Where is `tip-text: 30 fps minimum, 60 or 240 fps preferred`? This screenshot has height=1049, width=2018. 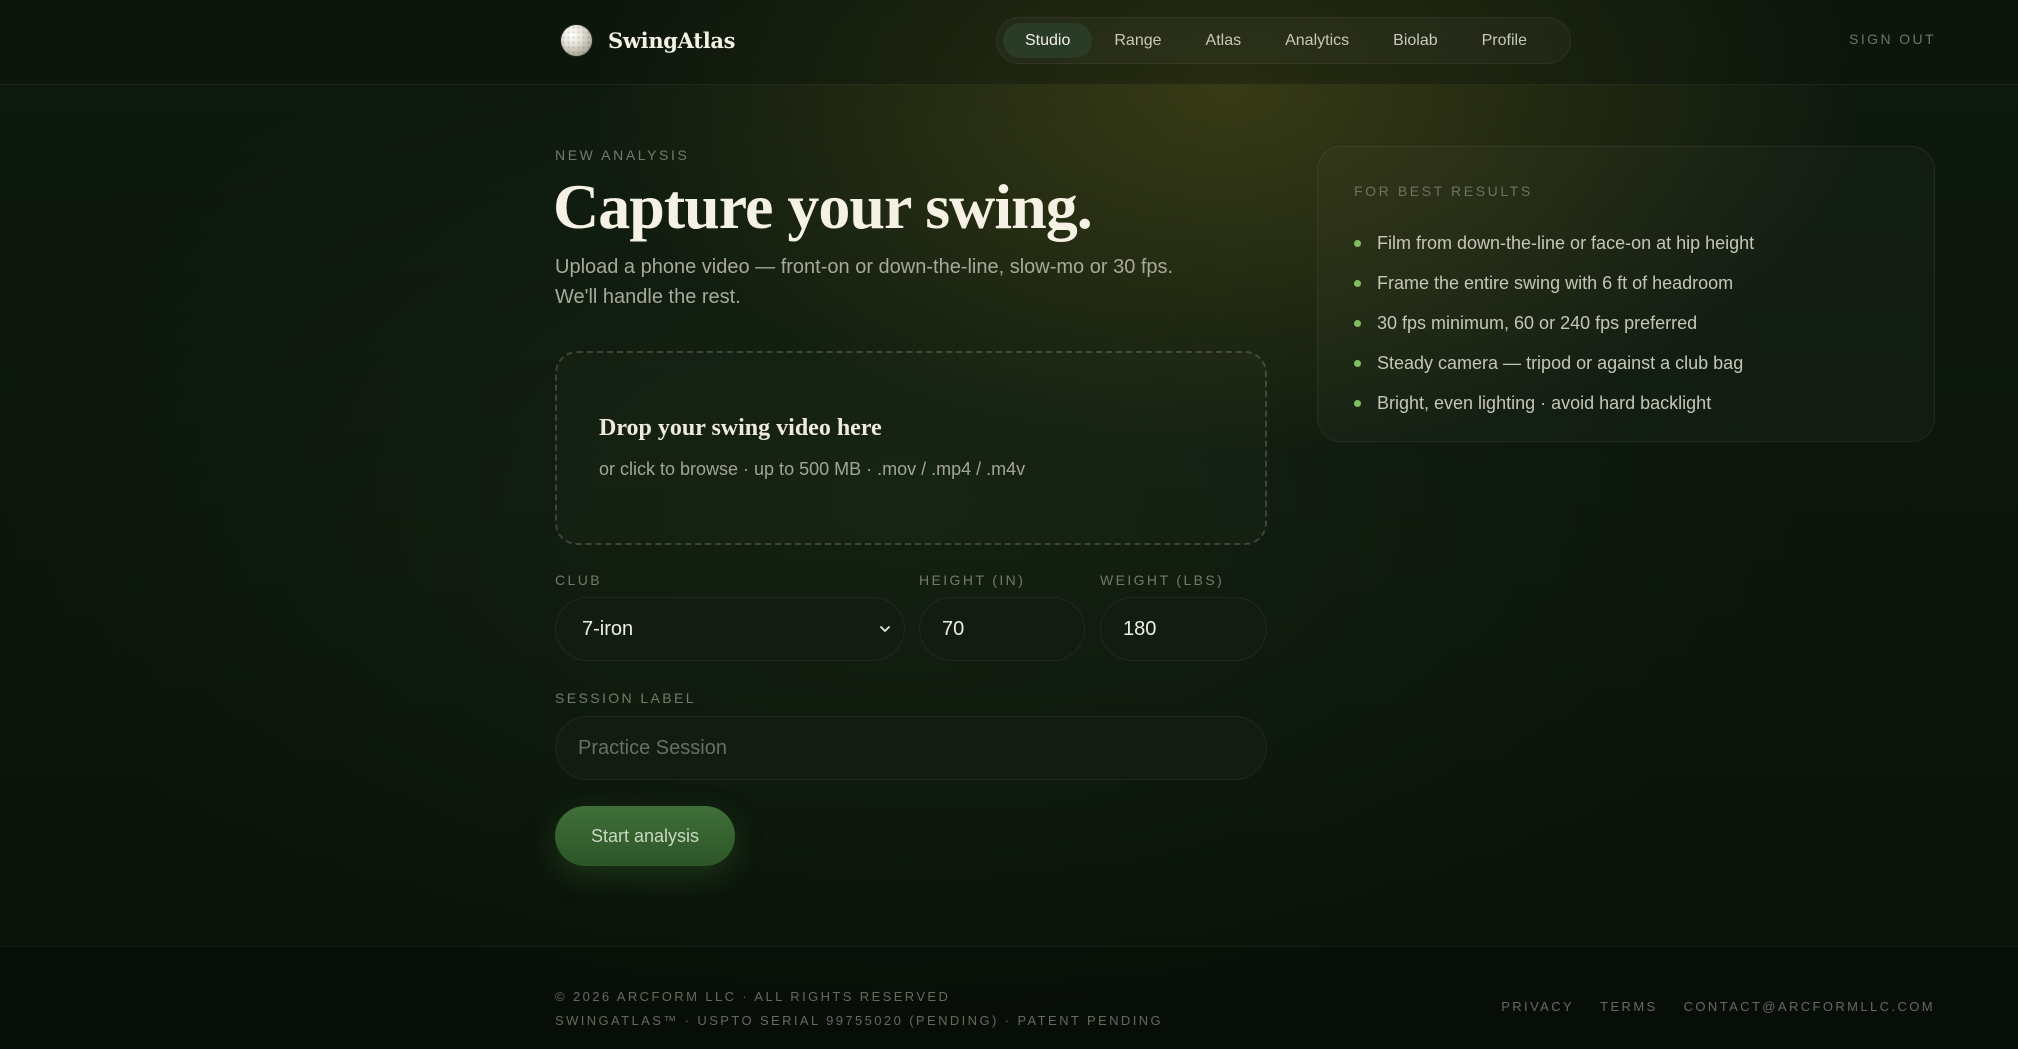
tip-text: 30 fps minimum, 60 or 240 fps preferred is located at coordinates (1537, 322).